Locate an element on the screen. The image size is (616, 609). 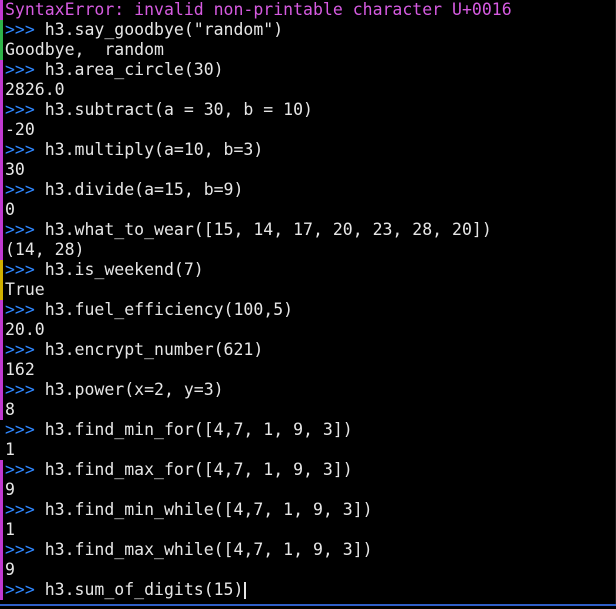
input-code: h3.divide(a=15, b=9) is located at coordinates (144, 189).